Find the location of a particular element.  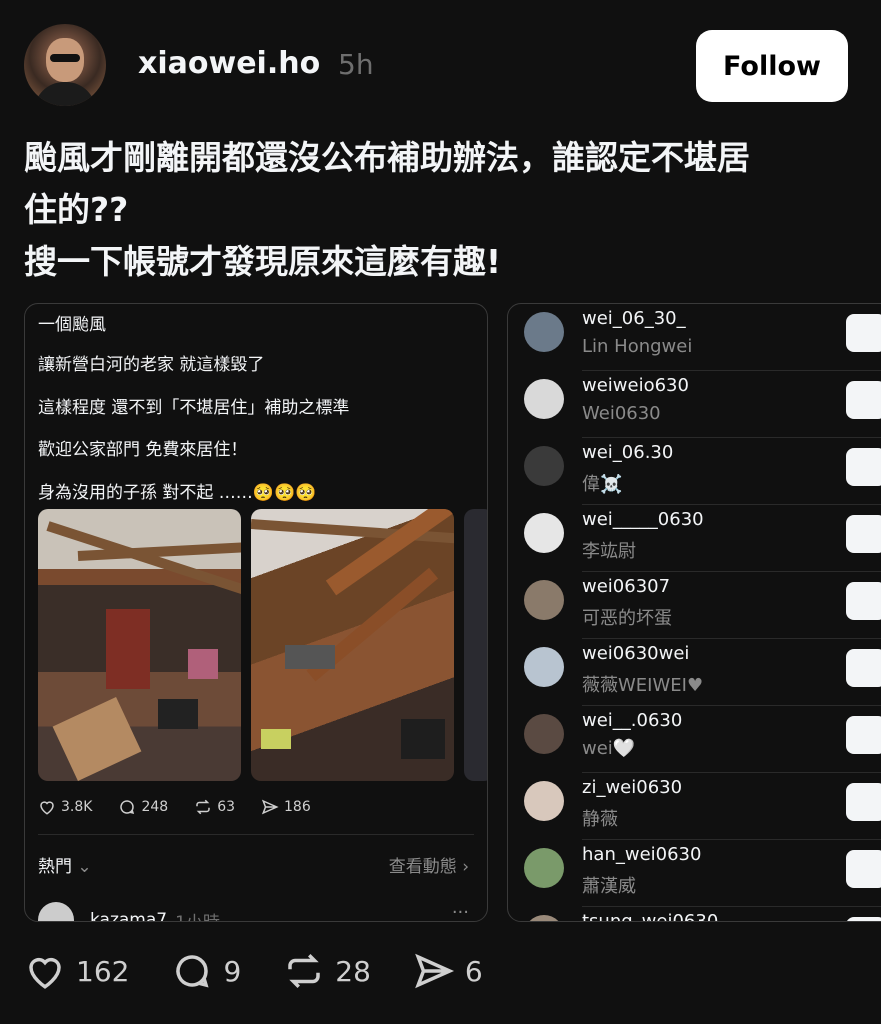

embedded-post-line: 身為沒用的子孫 對不起 ……🥺🥺🥺 is located at coordinates (177, 493).